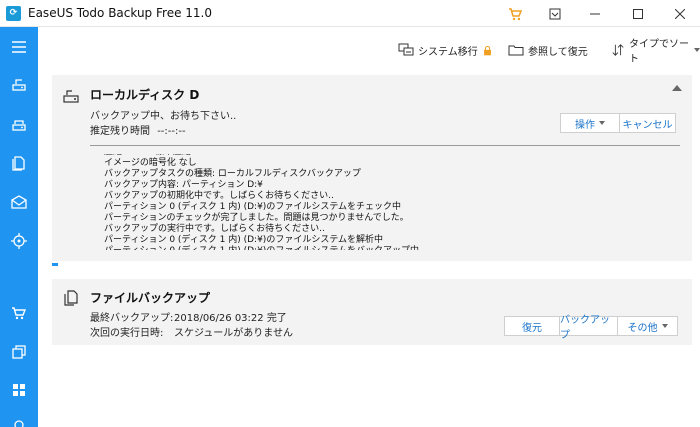 This screenshot has height=427, width=700. I want to click on progress-bar, so click(385, 145).